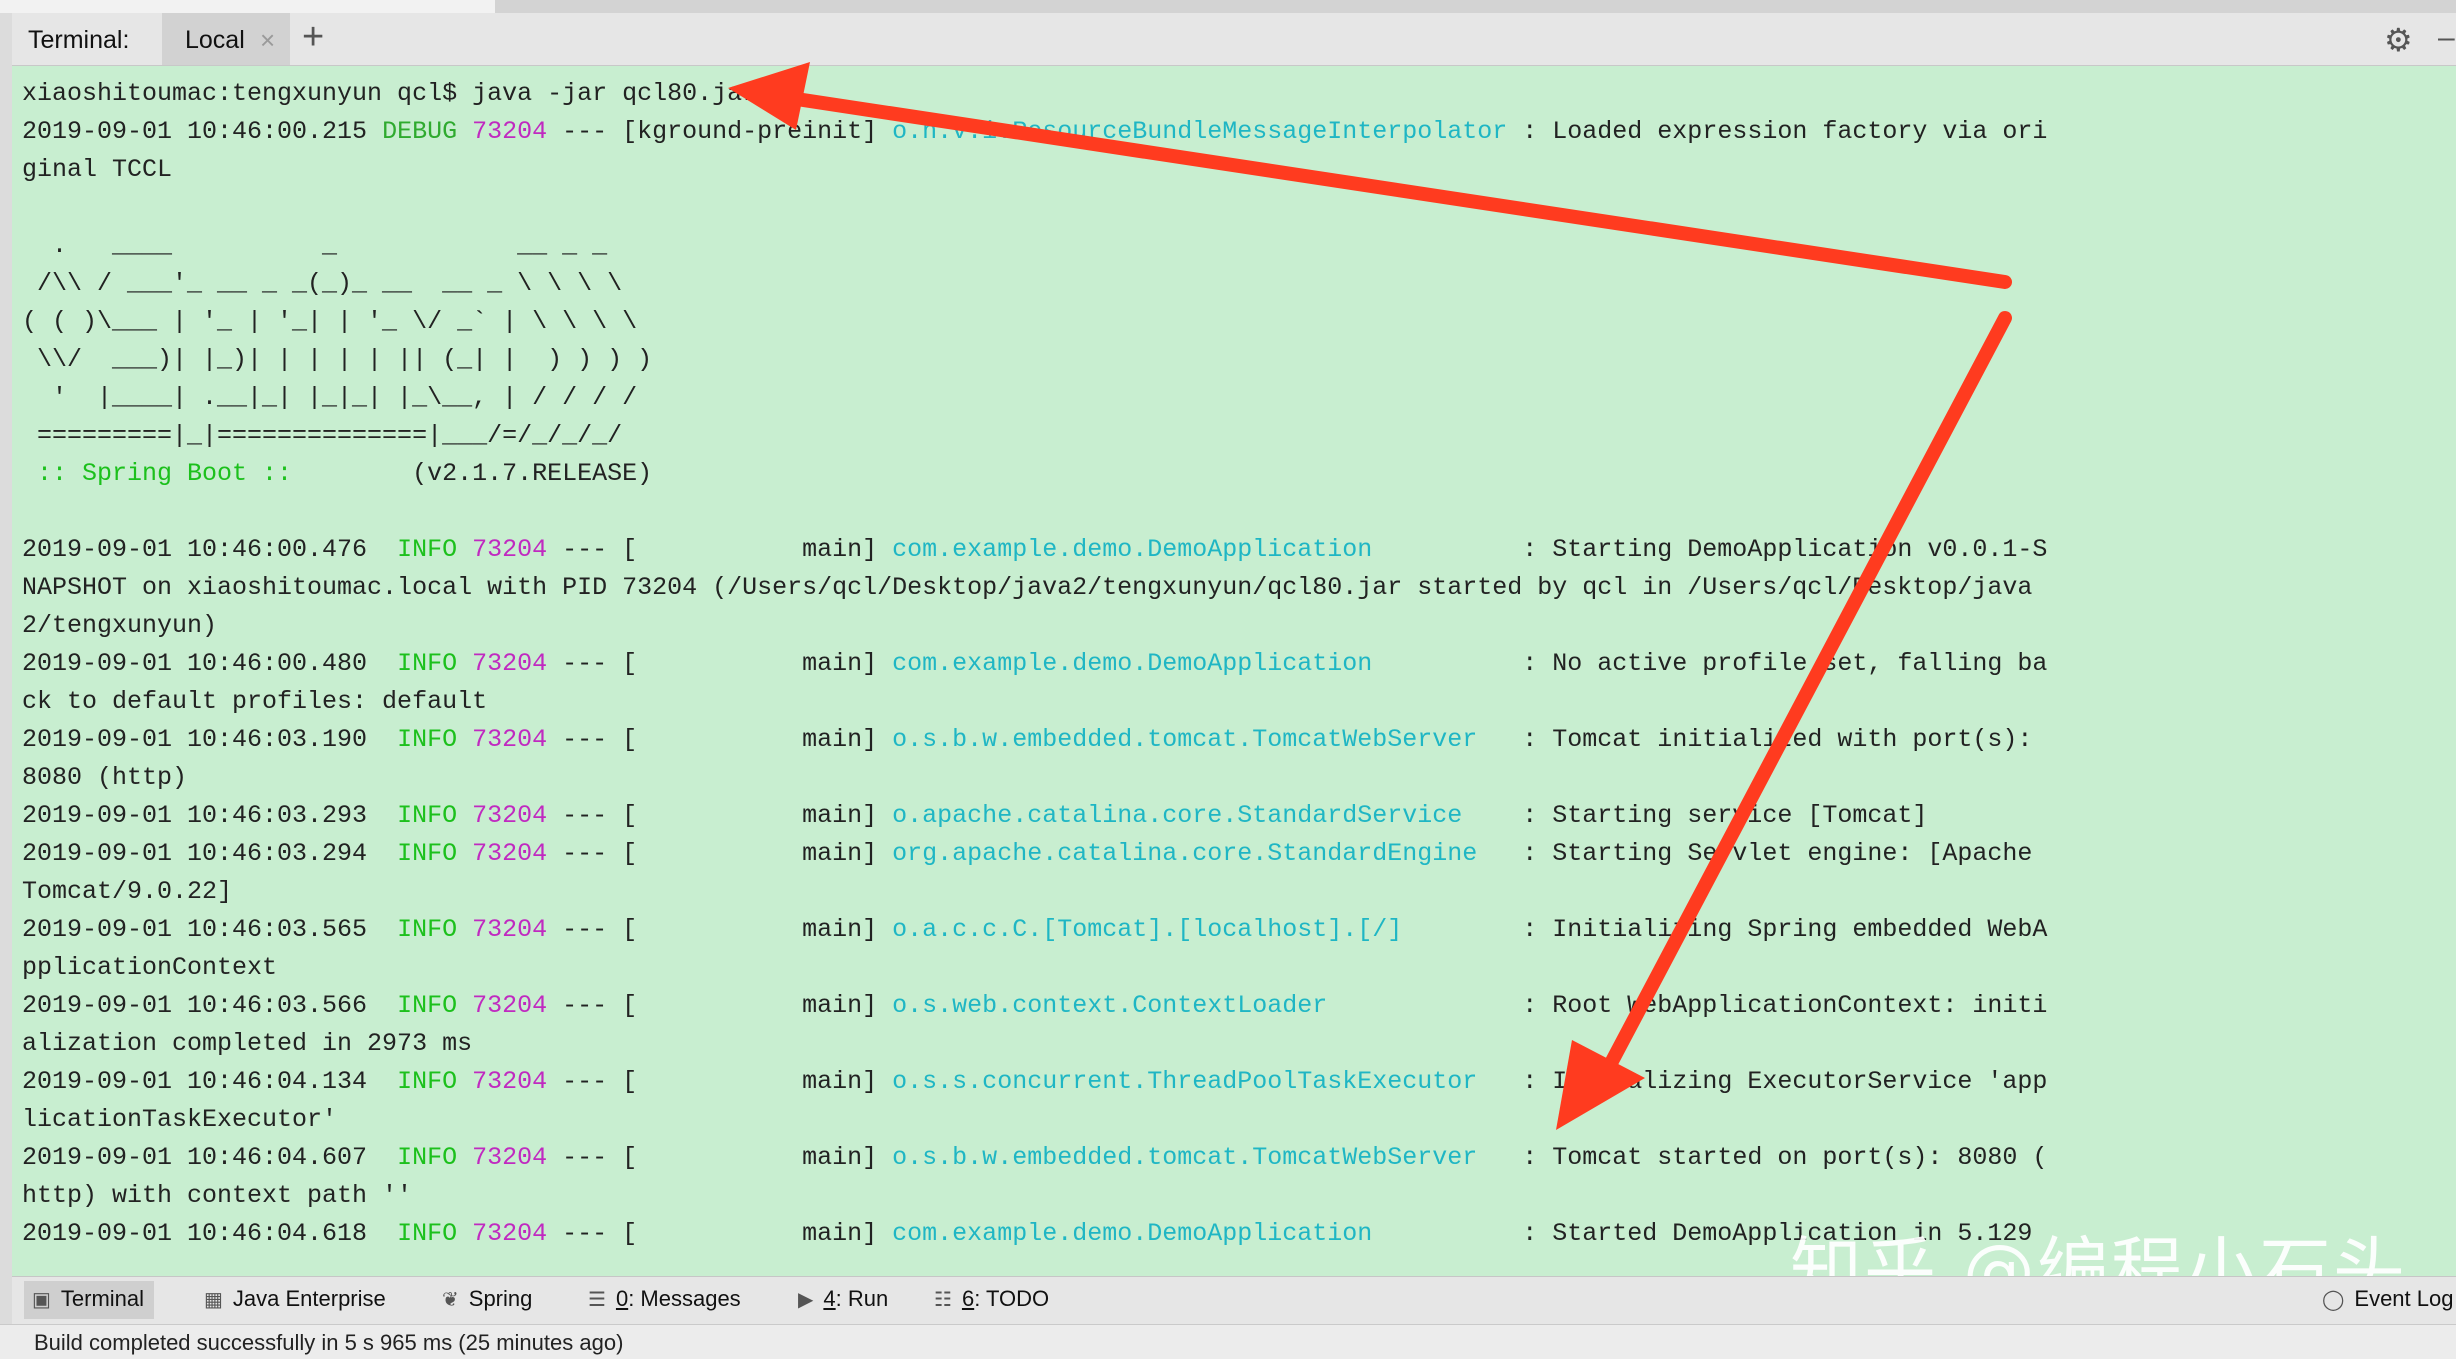 This screenshot has width=2456, height=1359. What do you see at coordinates (1034, 1044) in the screenshot?
I see `terminal-line: alization completed in 2973 ms` at bounding box center [1034, 1044].